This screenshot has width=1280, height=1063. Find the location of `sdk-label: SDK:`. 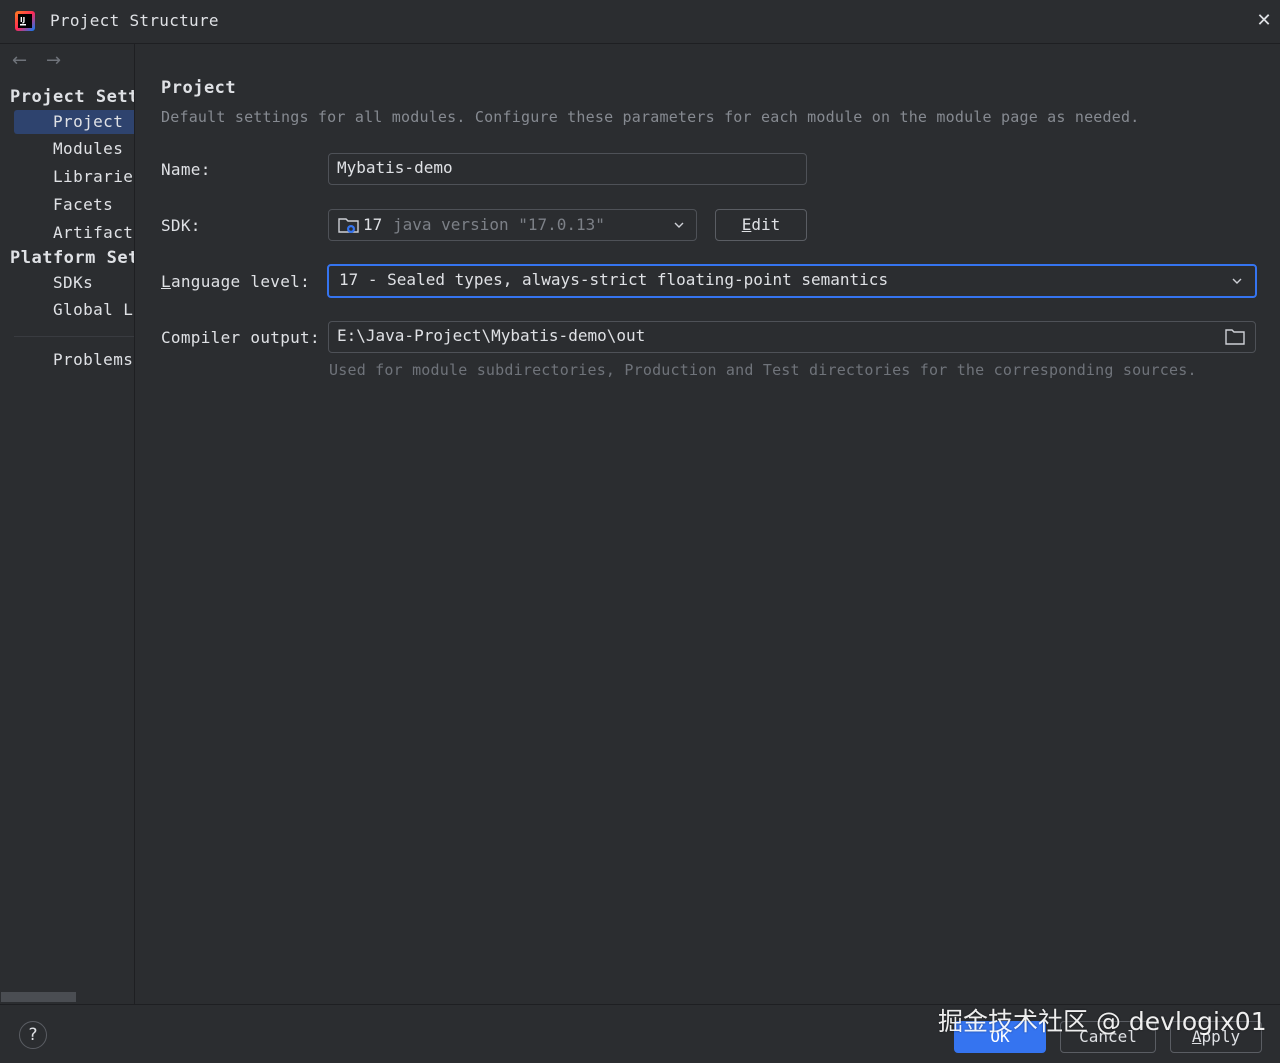

sdk-label: SDK: is located at coordinates (181, 225).